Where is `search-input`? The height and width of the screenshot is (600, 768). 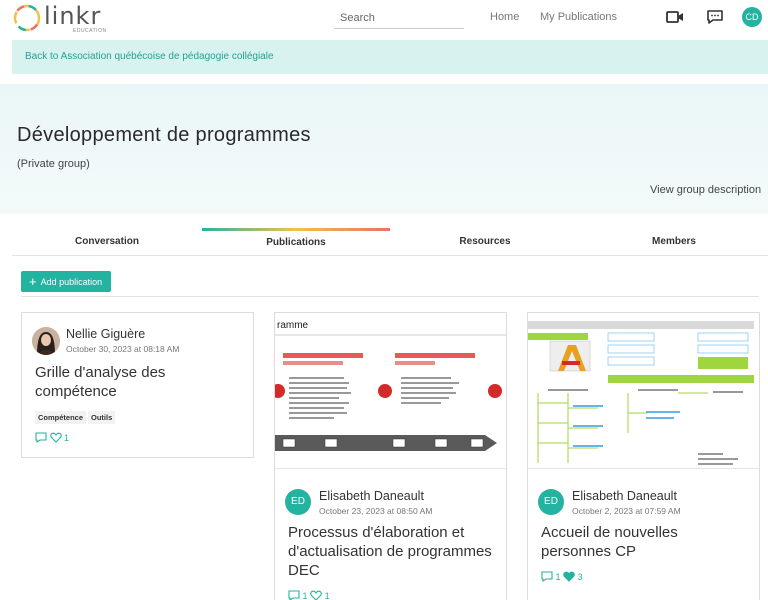
search-input is located at coordinates (399, 18).